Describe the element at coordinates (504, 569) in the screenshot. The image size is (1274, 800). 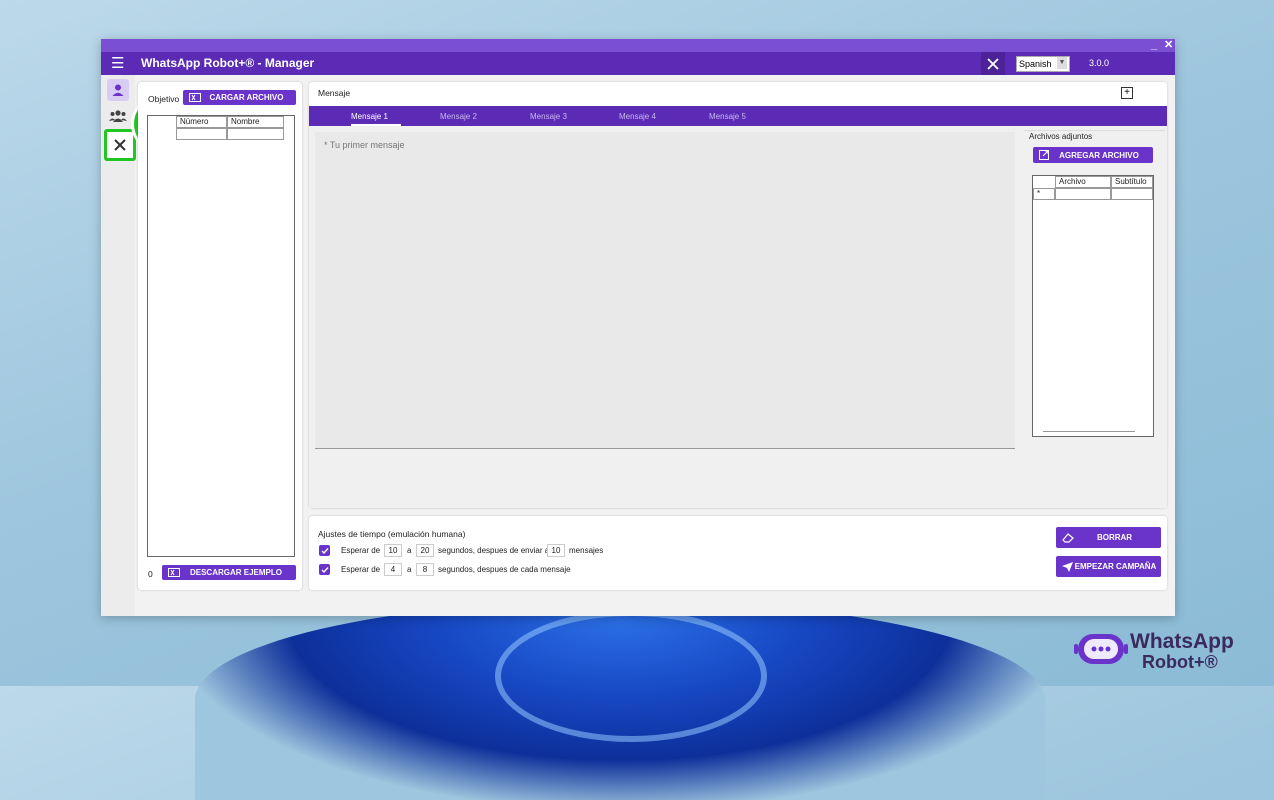
I see `wait-each-text: segundos, despues de cada mensaje` at that location.